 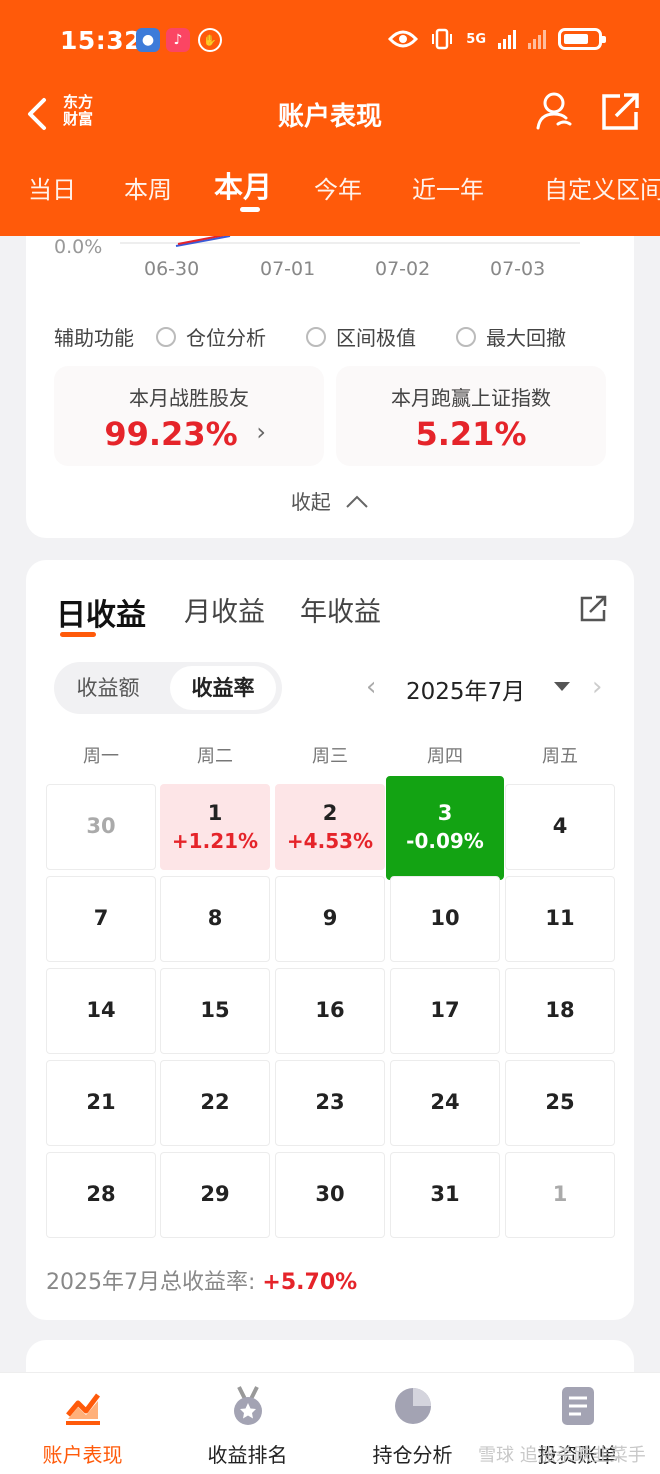 I want to click on eye-icon, so click(x=403, y=39).